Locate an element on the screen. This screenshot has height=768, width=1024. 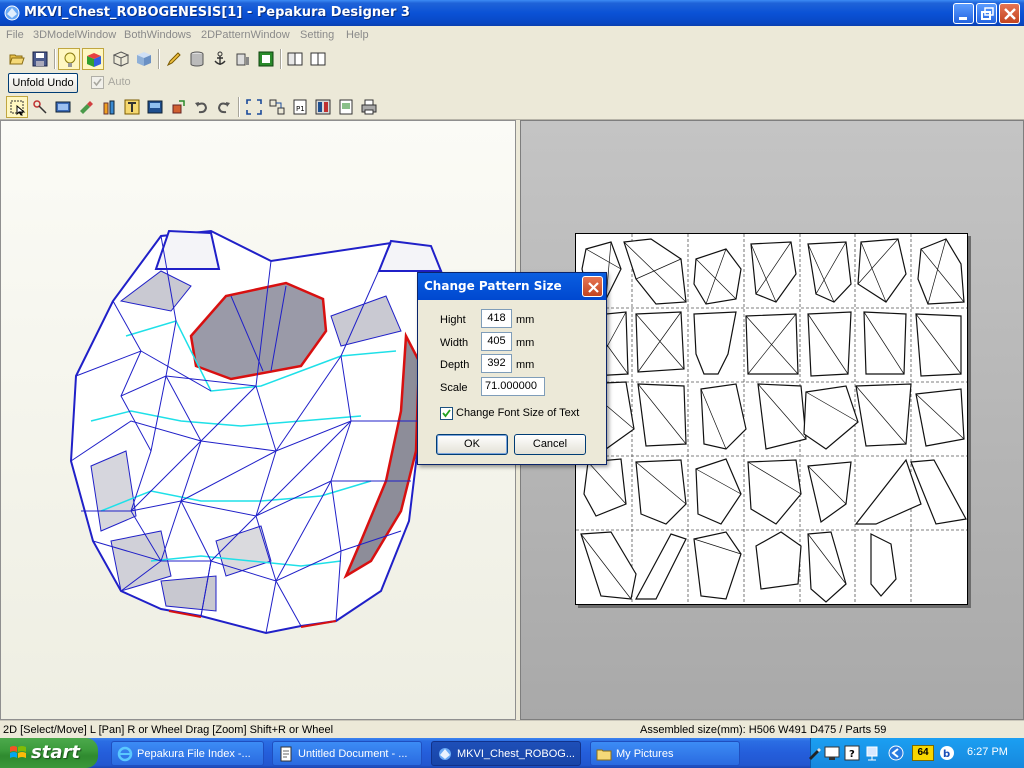
close-icon is located at coordinates (1010, 14).